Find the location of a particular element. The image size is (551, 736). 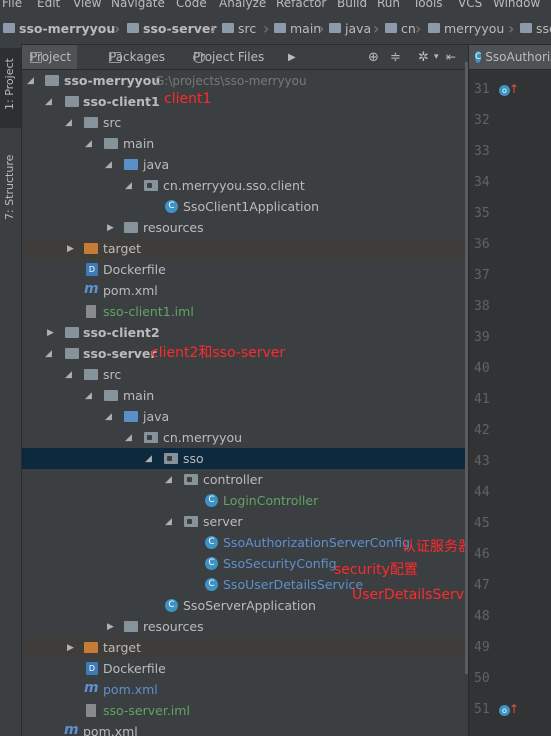

menu-code: Code is located at coordinates (191, 5).